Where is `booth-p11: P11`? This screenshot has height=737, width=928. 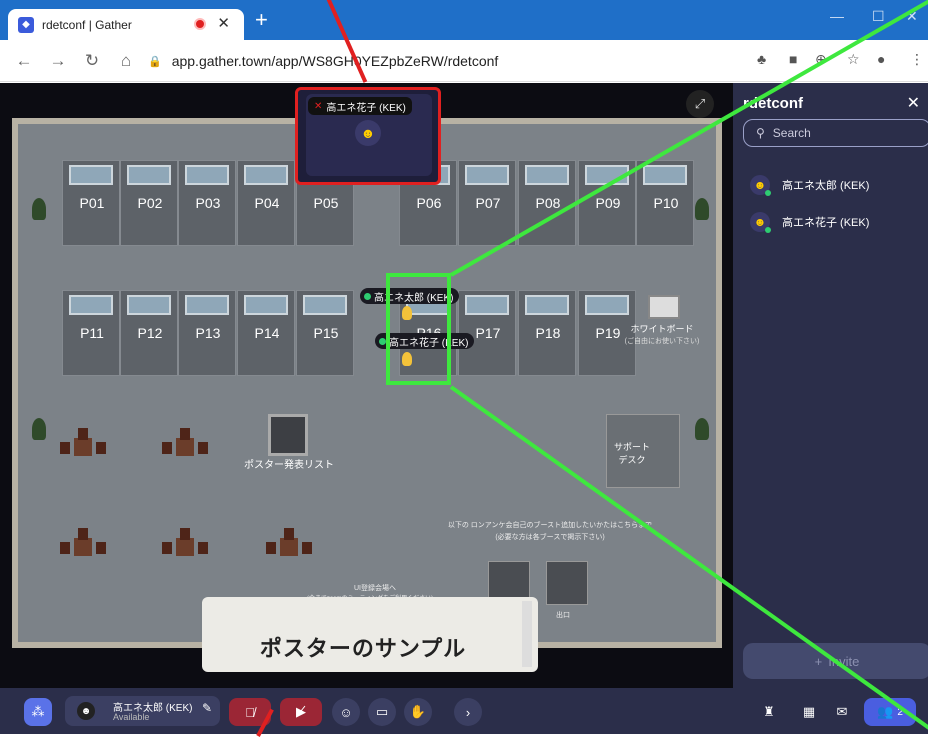 booth-p11: P11 is located at coordinates (91, 333).